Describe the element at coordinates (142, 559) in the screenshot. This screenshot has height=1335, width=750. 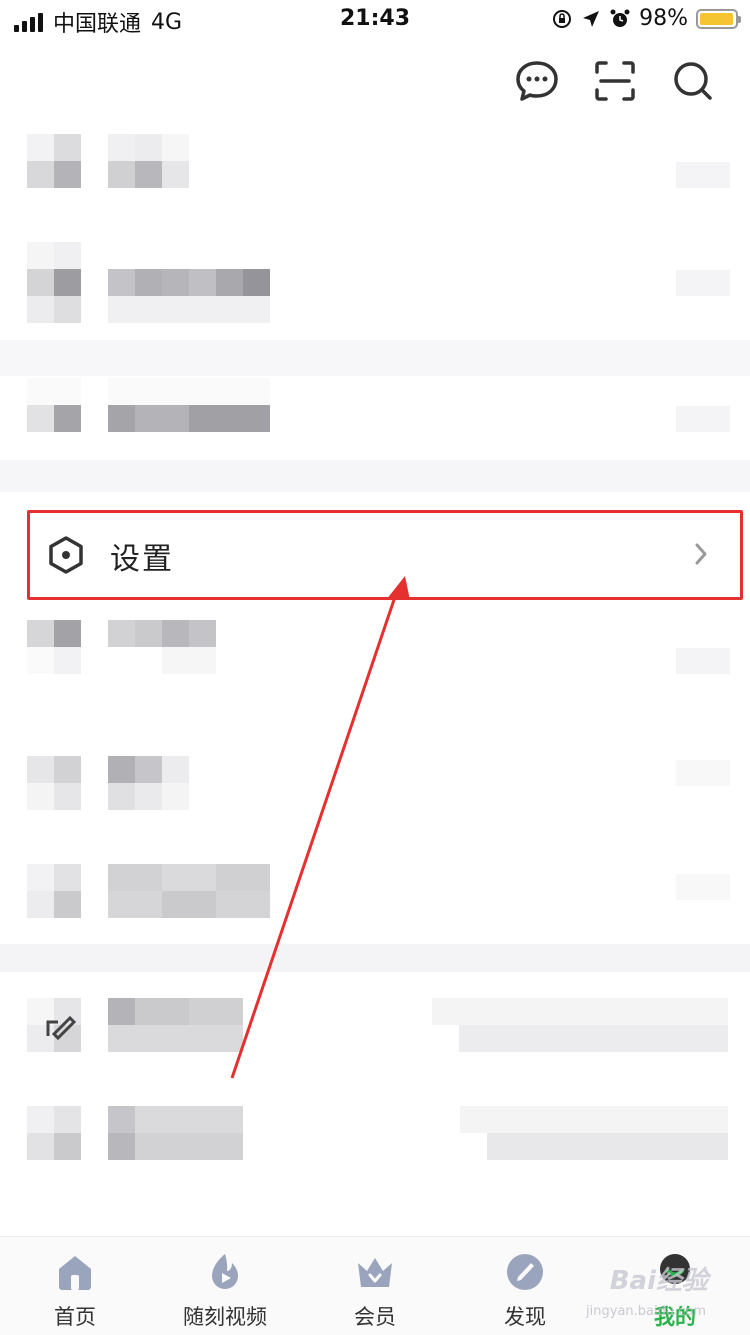
I see `settings-label: 设置` at that location.